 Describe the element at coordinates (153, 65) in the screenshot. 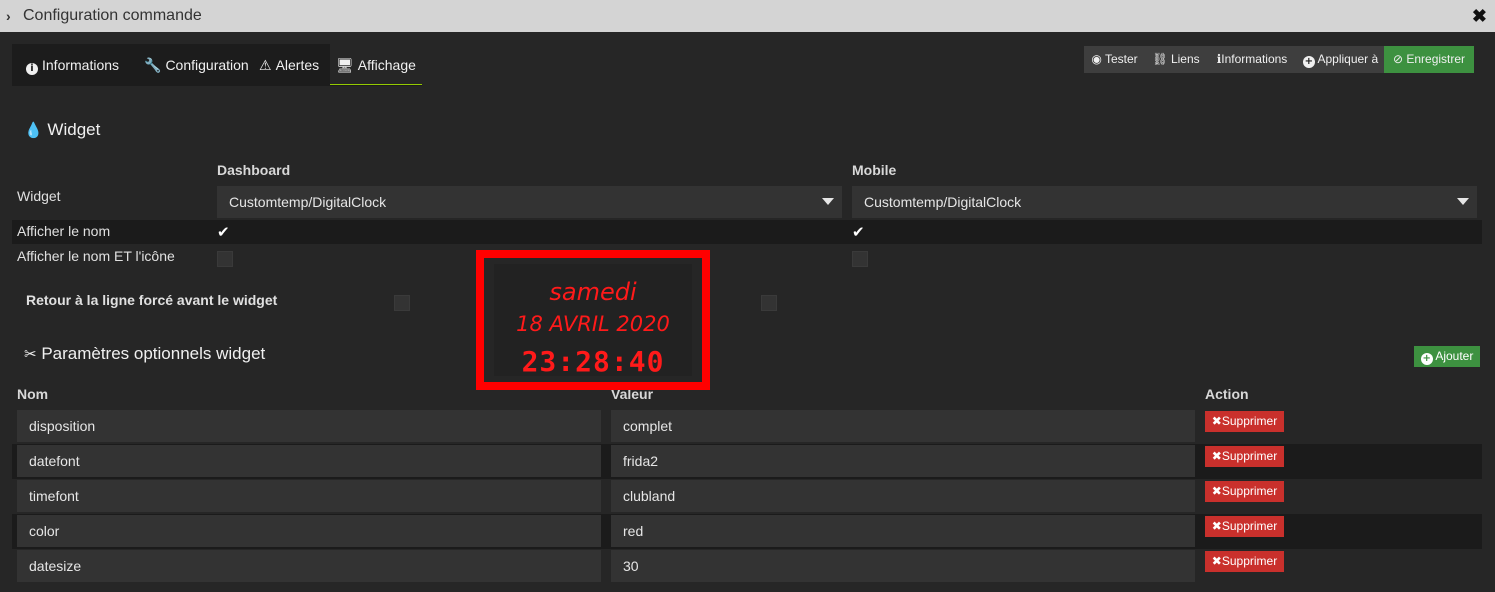

I see `wrench-icon: 🔧` at that location.